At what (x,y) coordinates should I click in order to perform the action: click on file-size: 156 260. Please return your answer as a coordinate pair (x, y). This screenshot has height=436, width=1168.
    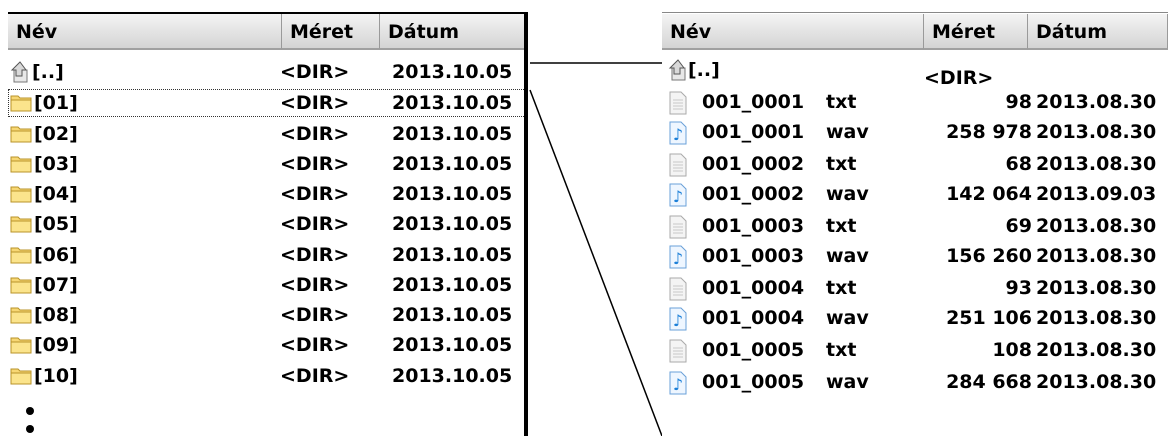
    Looking at the image, I should click on (989, 256).